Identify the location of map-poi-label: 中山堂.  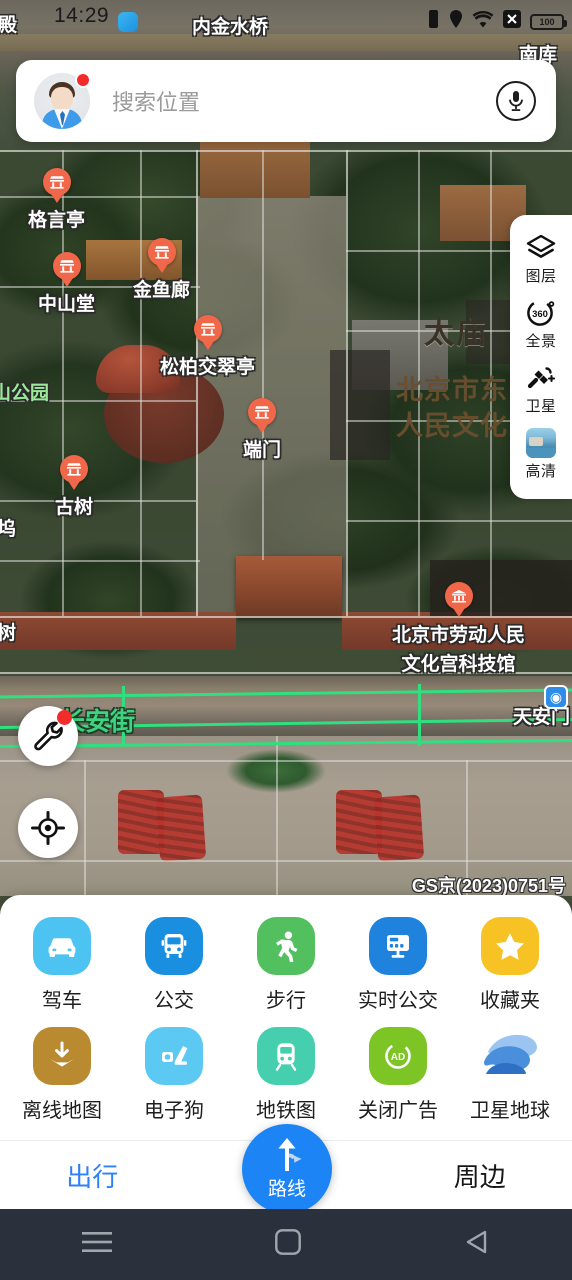
(67, 304).